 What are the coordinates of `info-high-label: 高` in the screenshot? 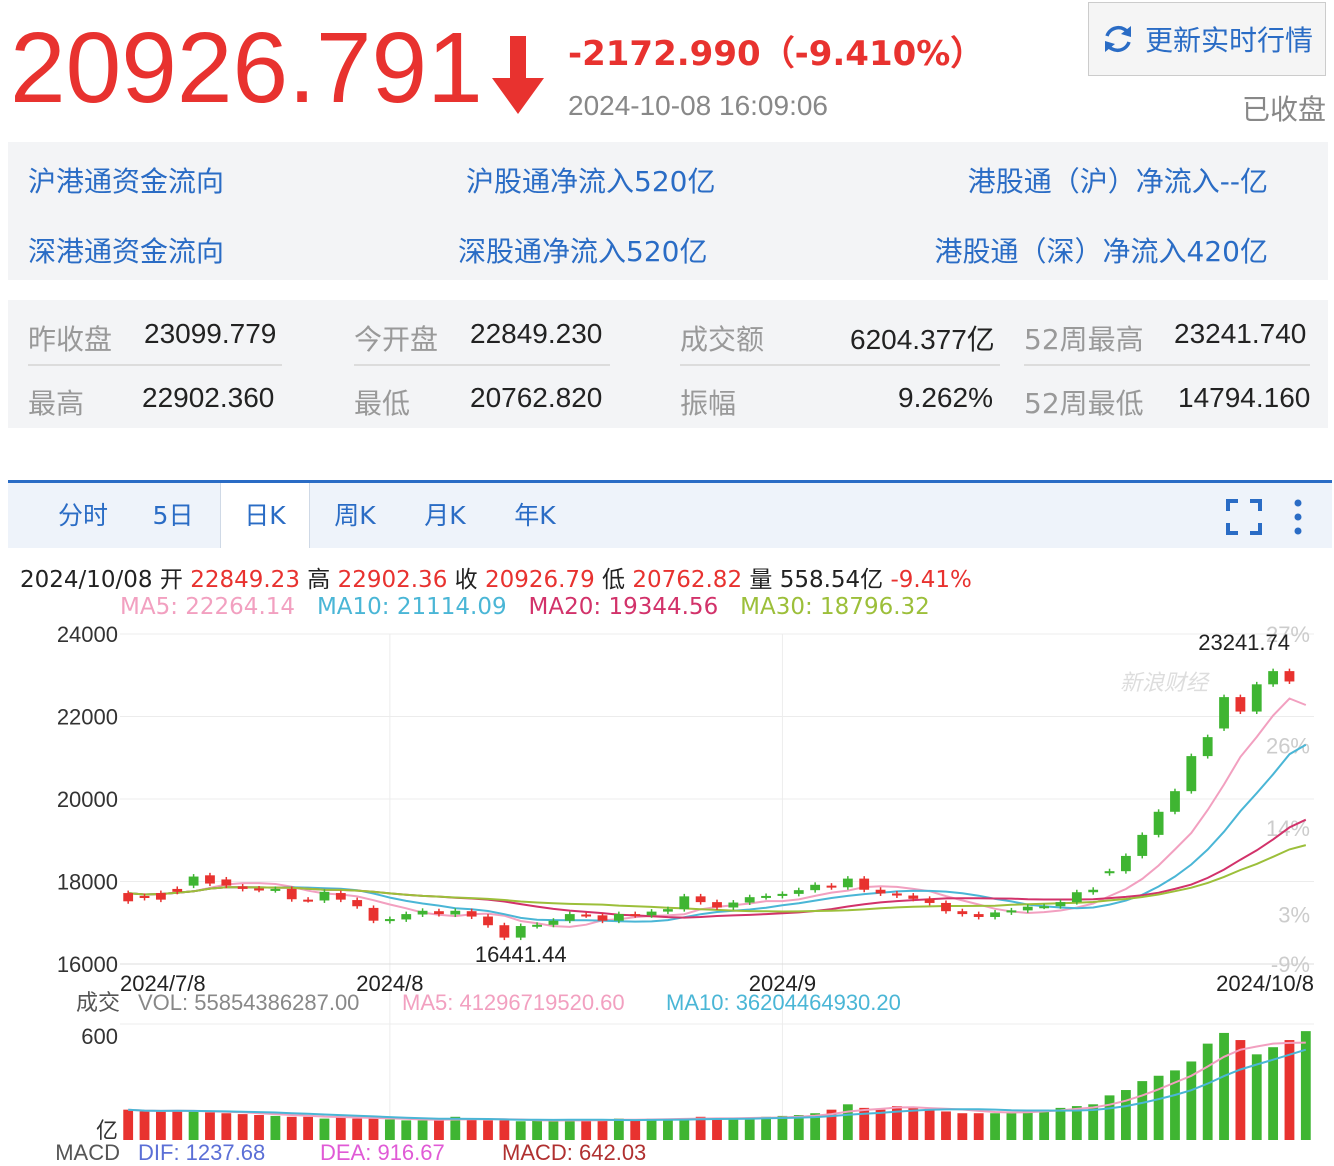 It's located at (319, 580).